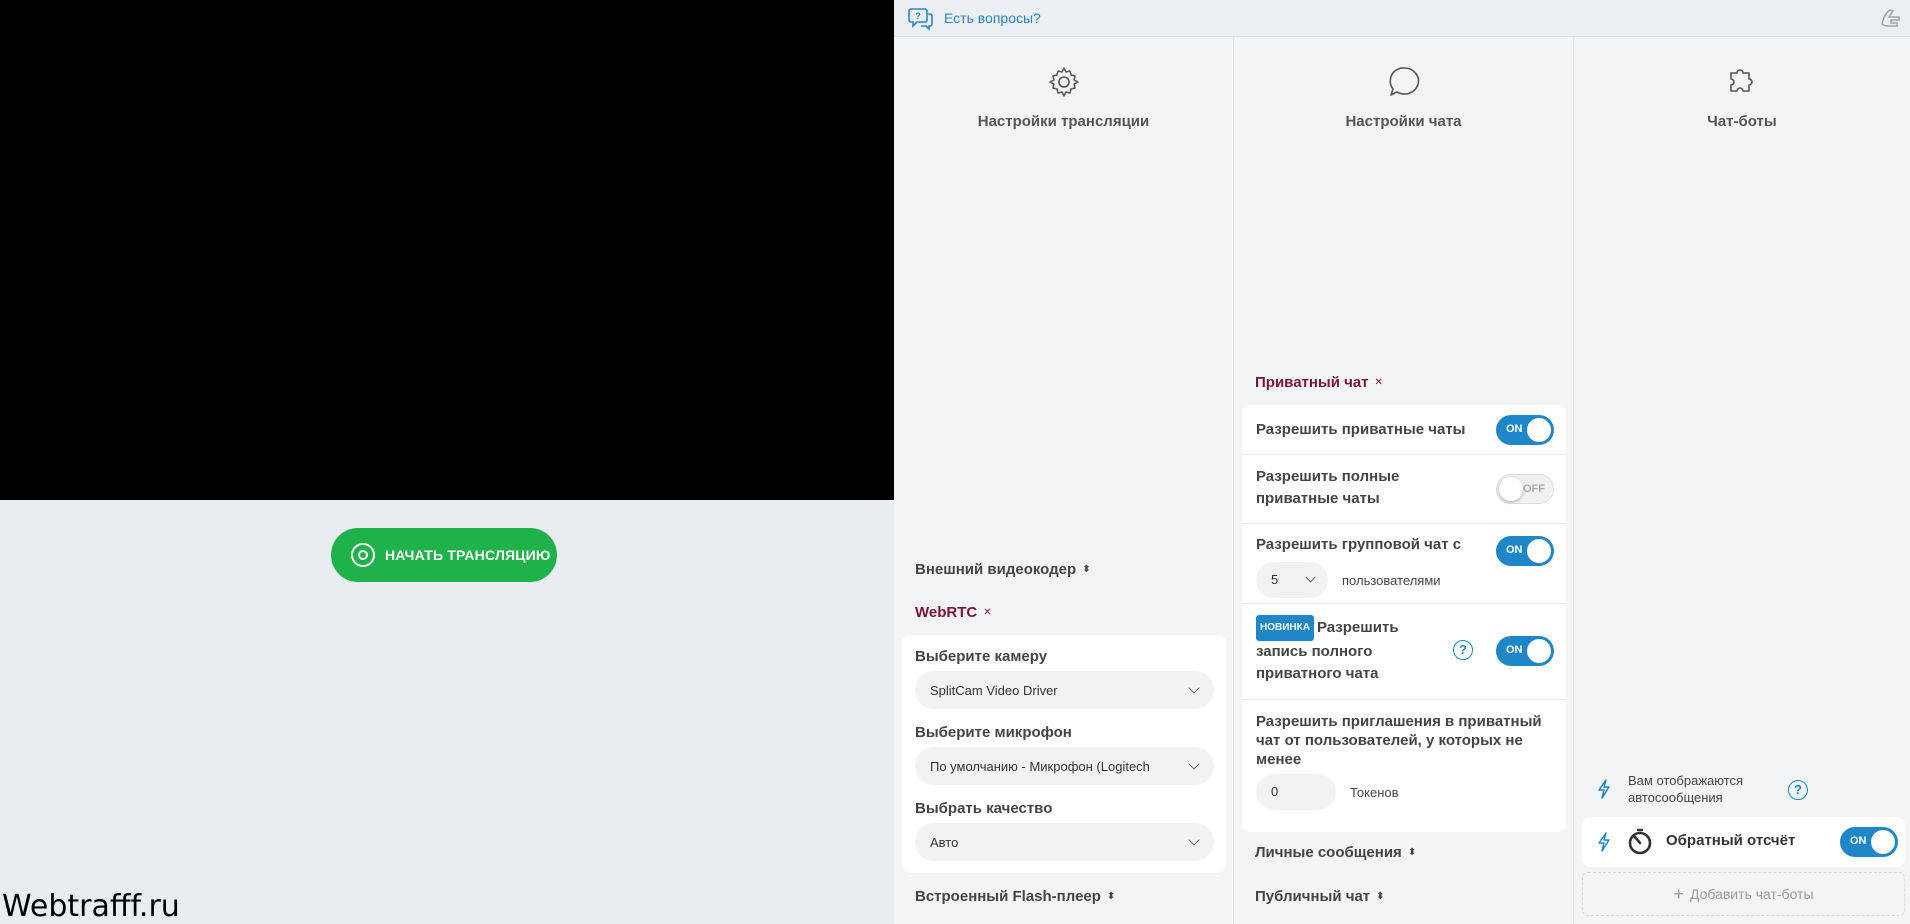  I want to click on external-encoder-section: Внешний видеокодер ⬍, so click(1003, 569).